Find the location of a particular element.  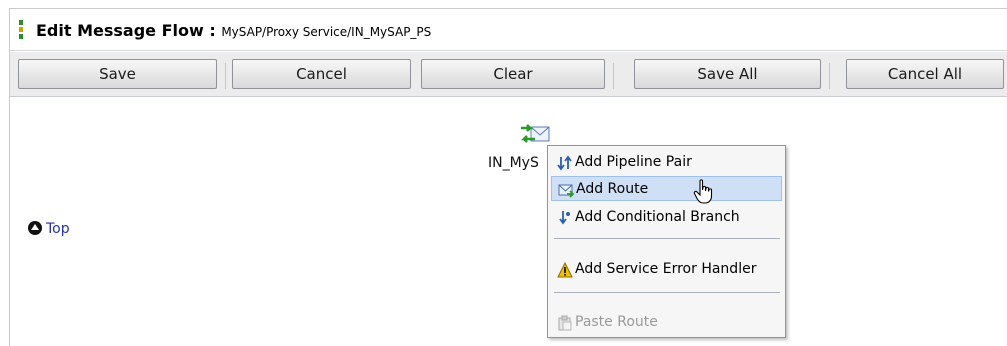

menu-item-label: Add Pipeline Pair is located at coordinates (633, 162).